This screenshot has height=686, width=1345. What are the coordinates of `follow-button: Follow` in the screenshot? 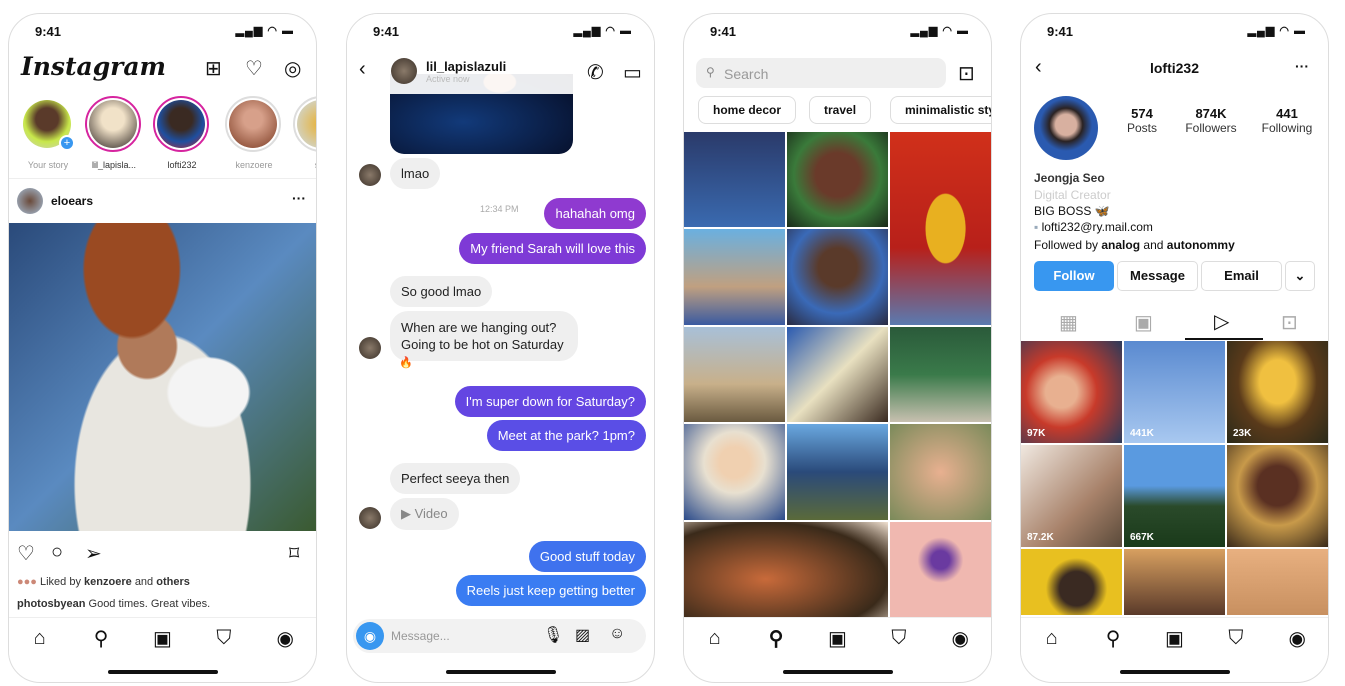 It's located at (1074, 276).